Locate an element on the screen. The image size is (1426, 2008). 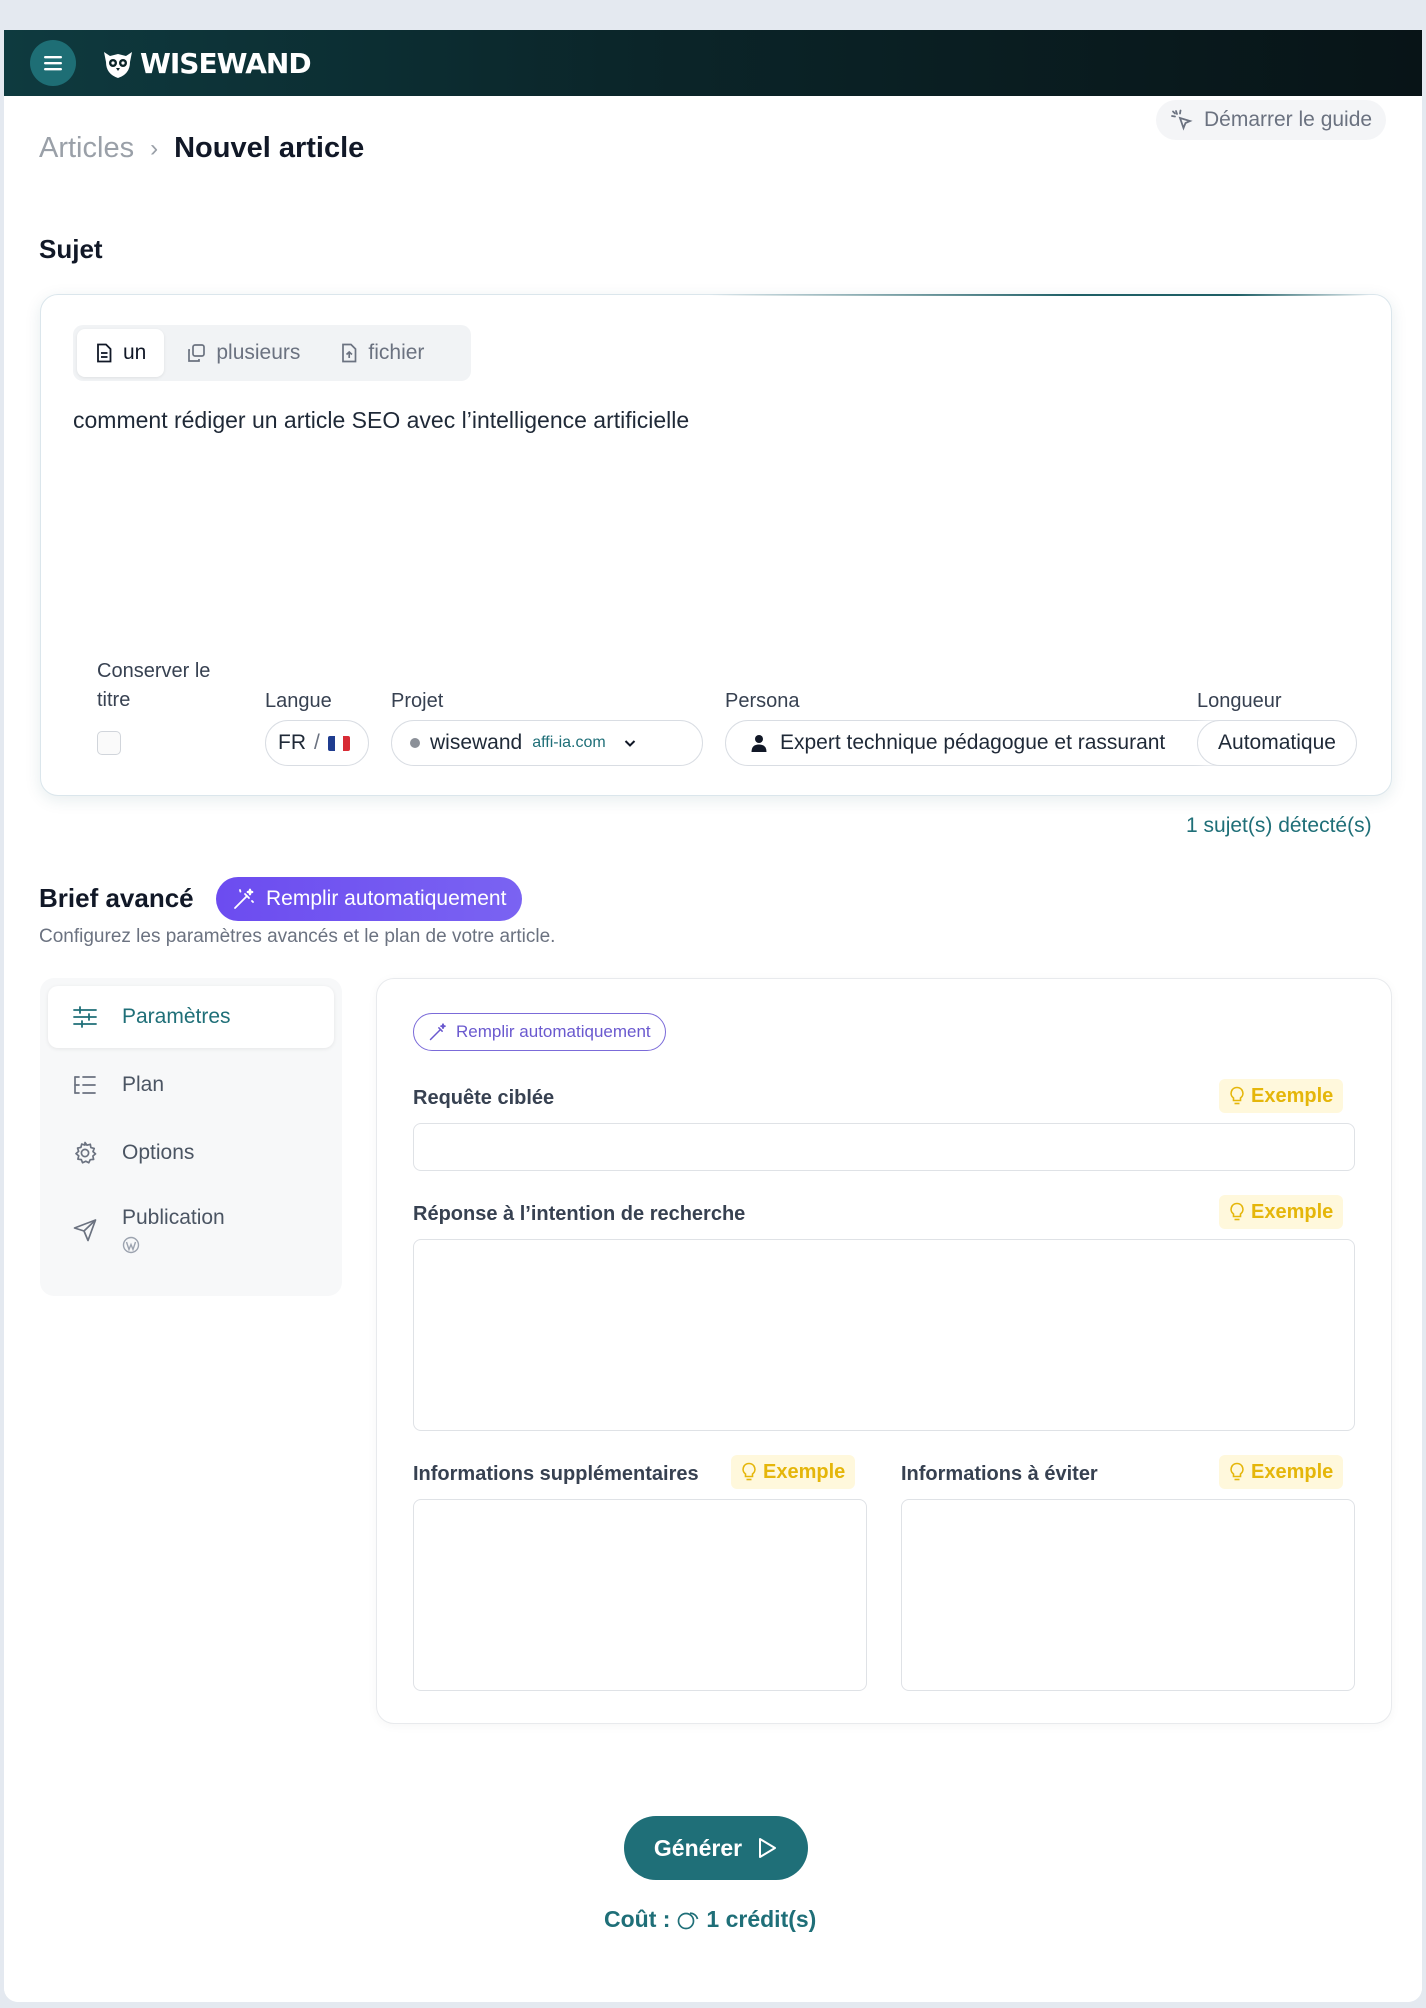
autofill-brief-button: Remplir automatiquement is located at coordinates (369, 899).